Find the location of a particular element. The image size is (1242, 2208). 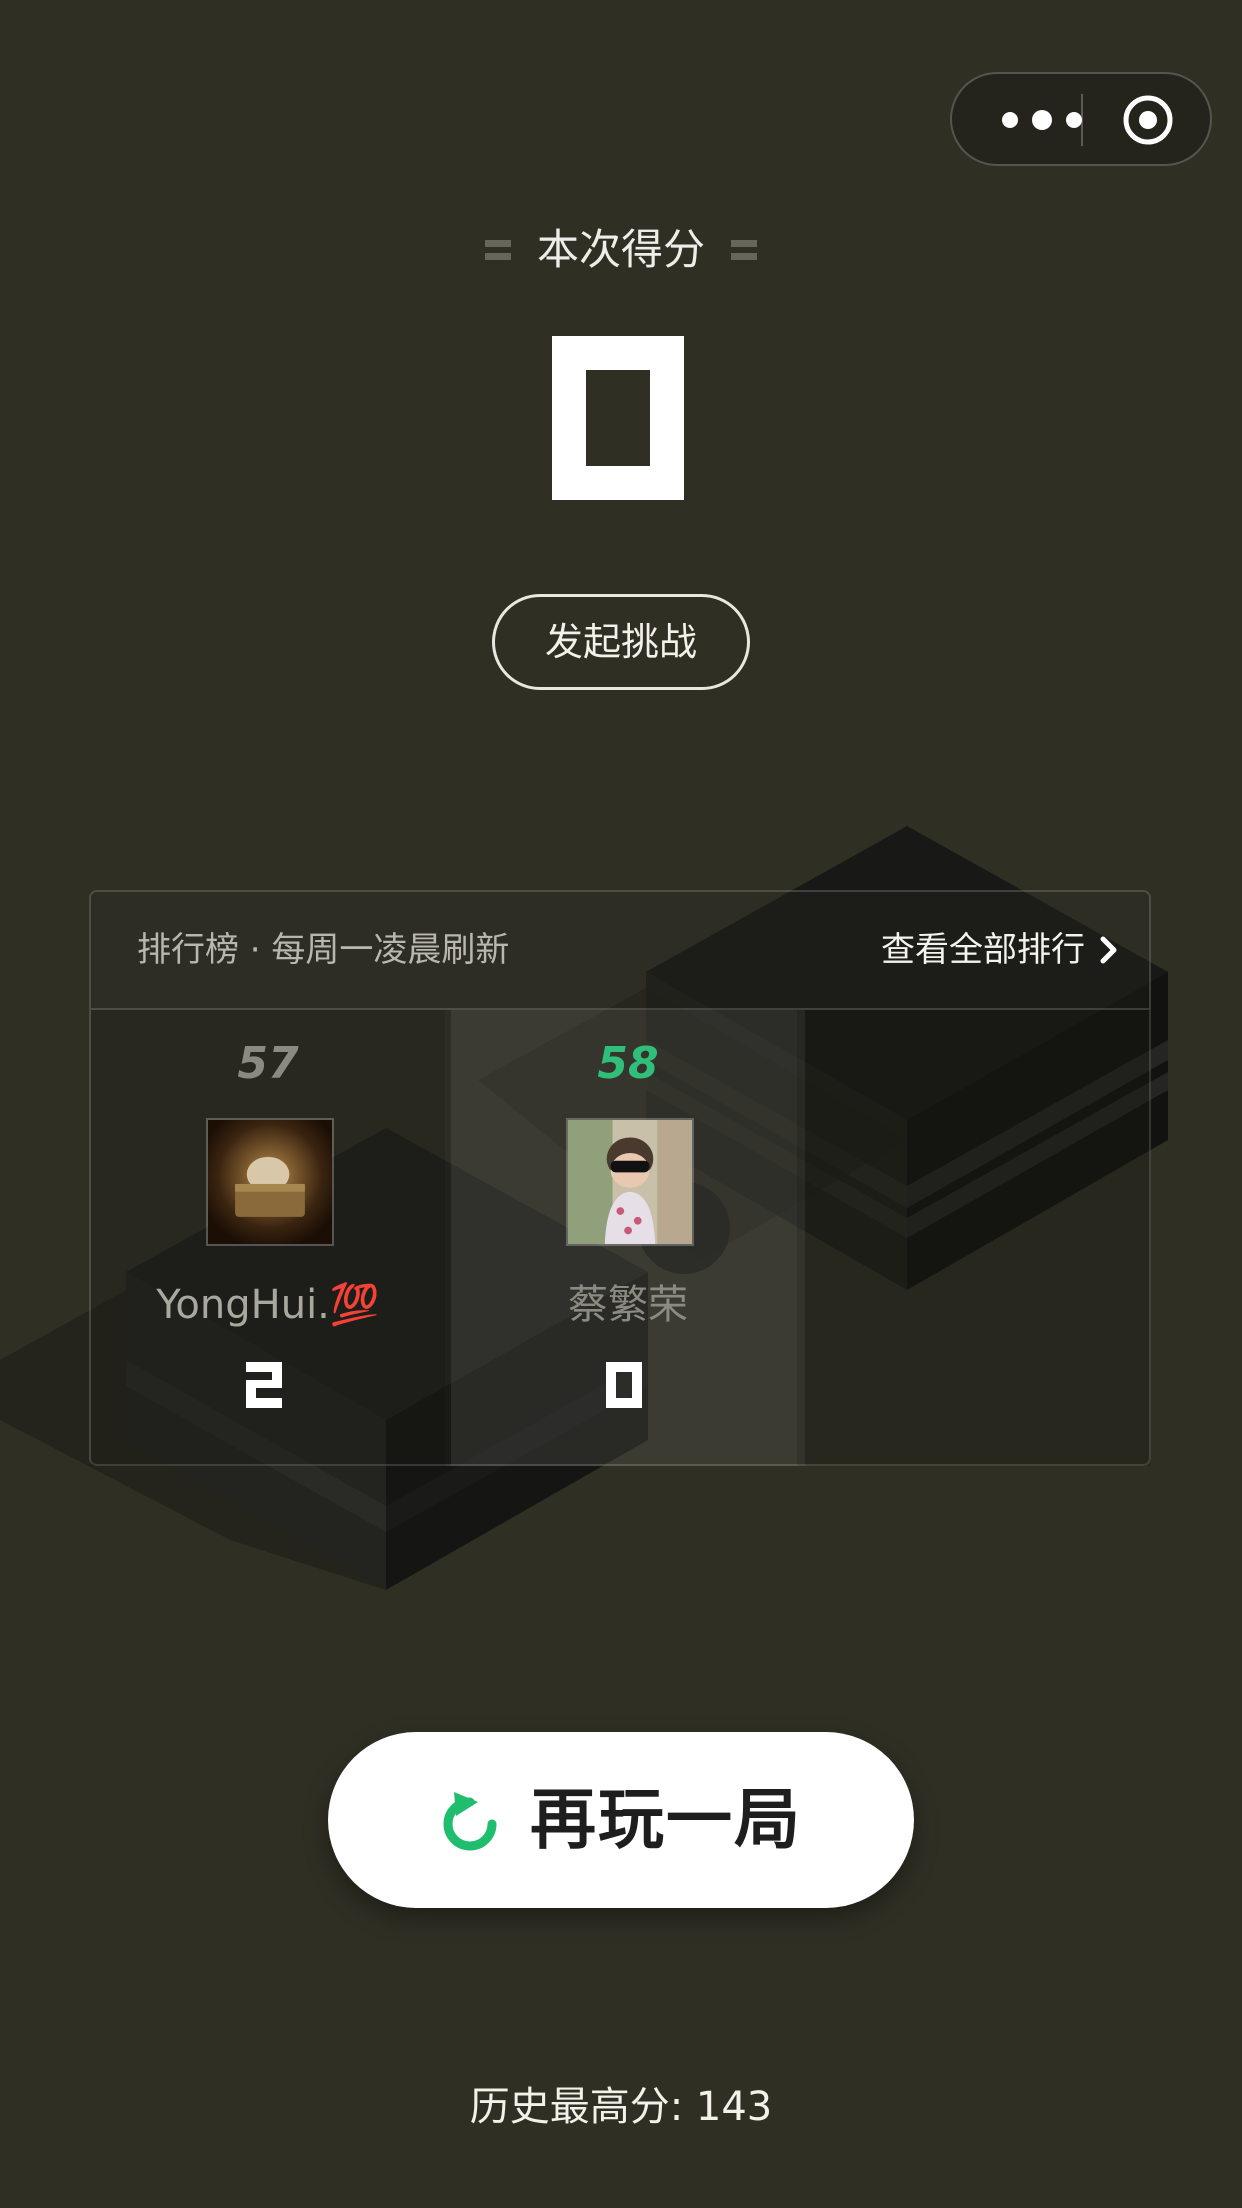

mini-program-capsule is located at coordinates (1081, 119).